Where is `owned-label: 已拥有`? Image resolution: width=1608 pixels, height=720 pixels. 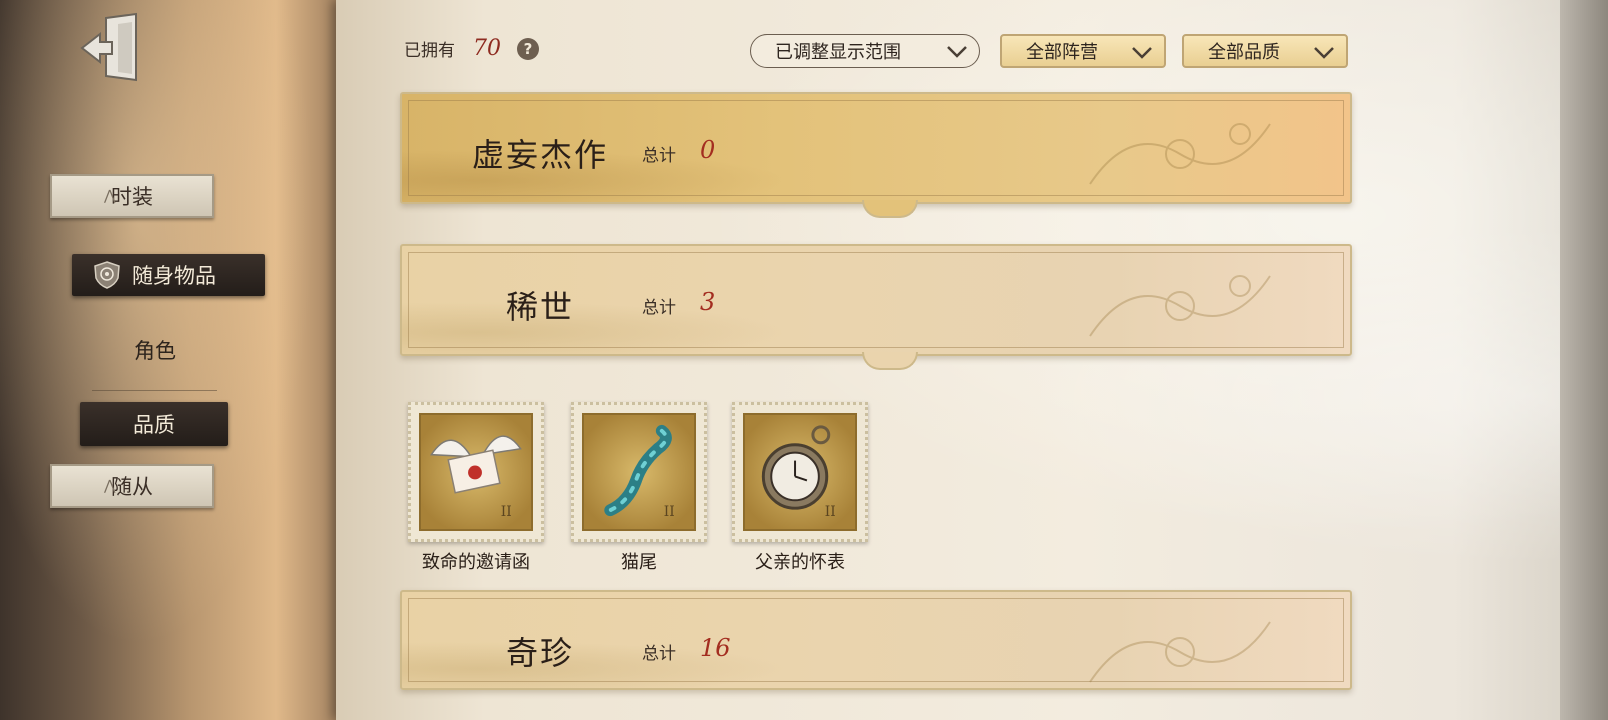
owned-label: 已拥有 is located at coordinates (429, 51).